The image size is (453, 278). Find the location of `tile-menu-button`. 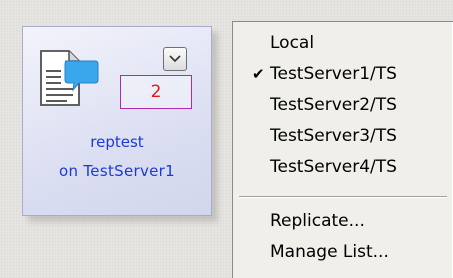

tile-menu-button is located at coordinates (175, 59).